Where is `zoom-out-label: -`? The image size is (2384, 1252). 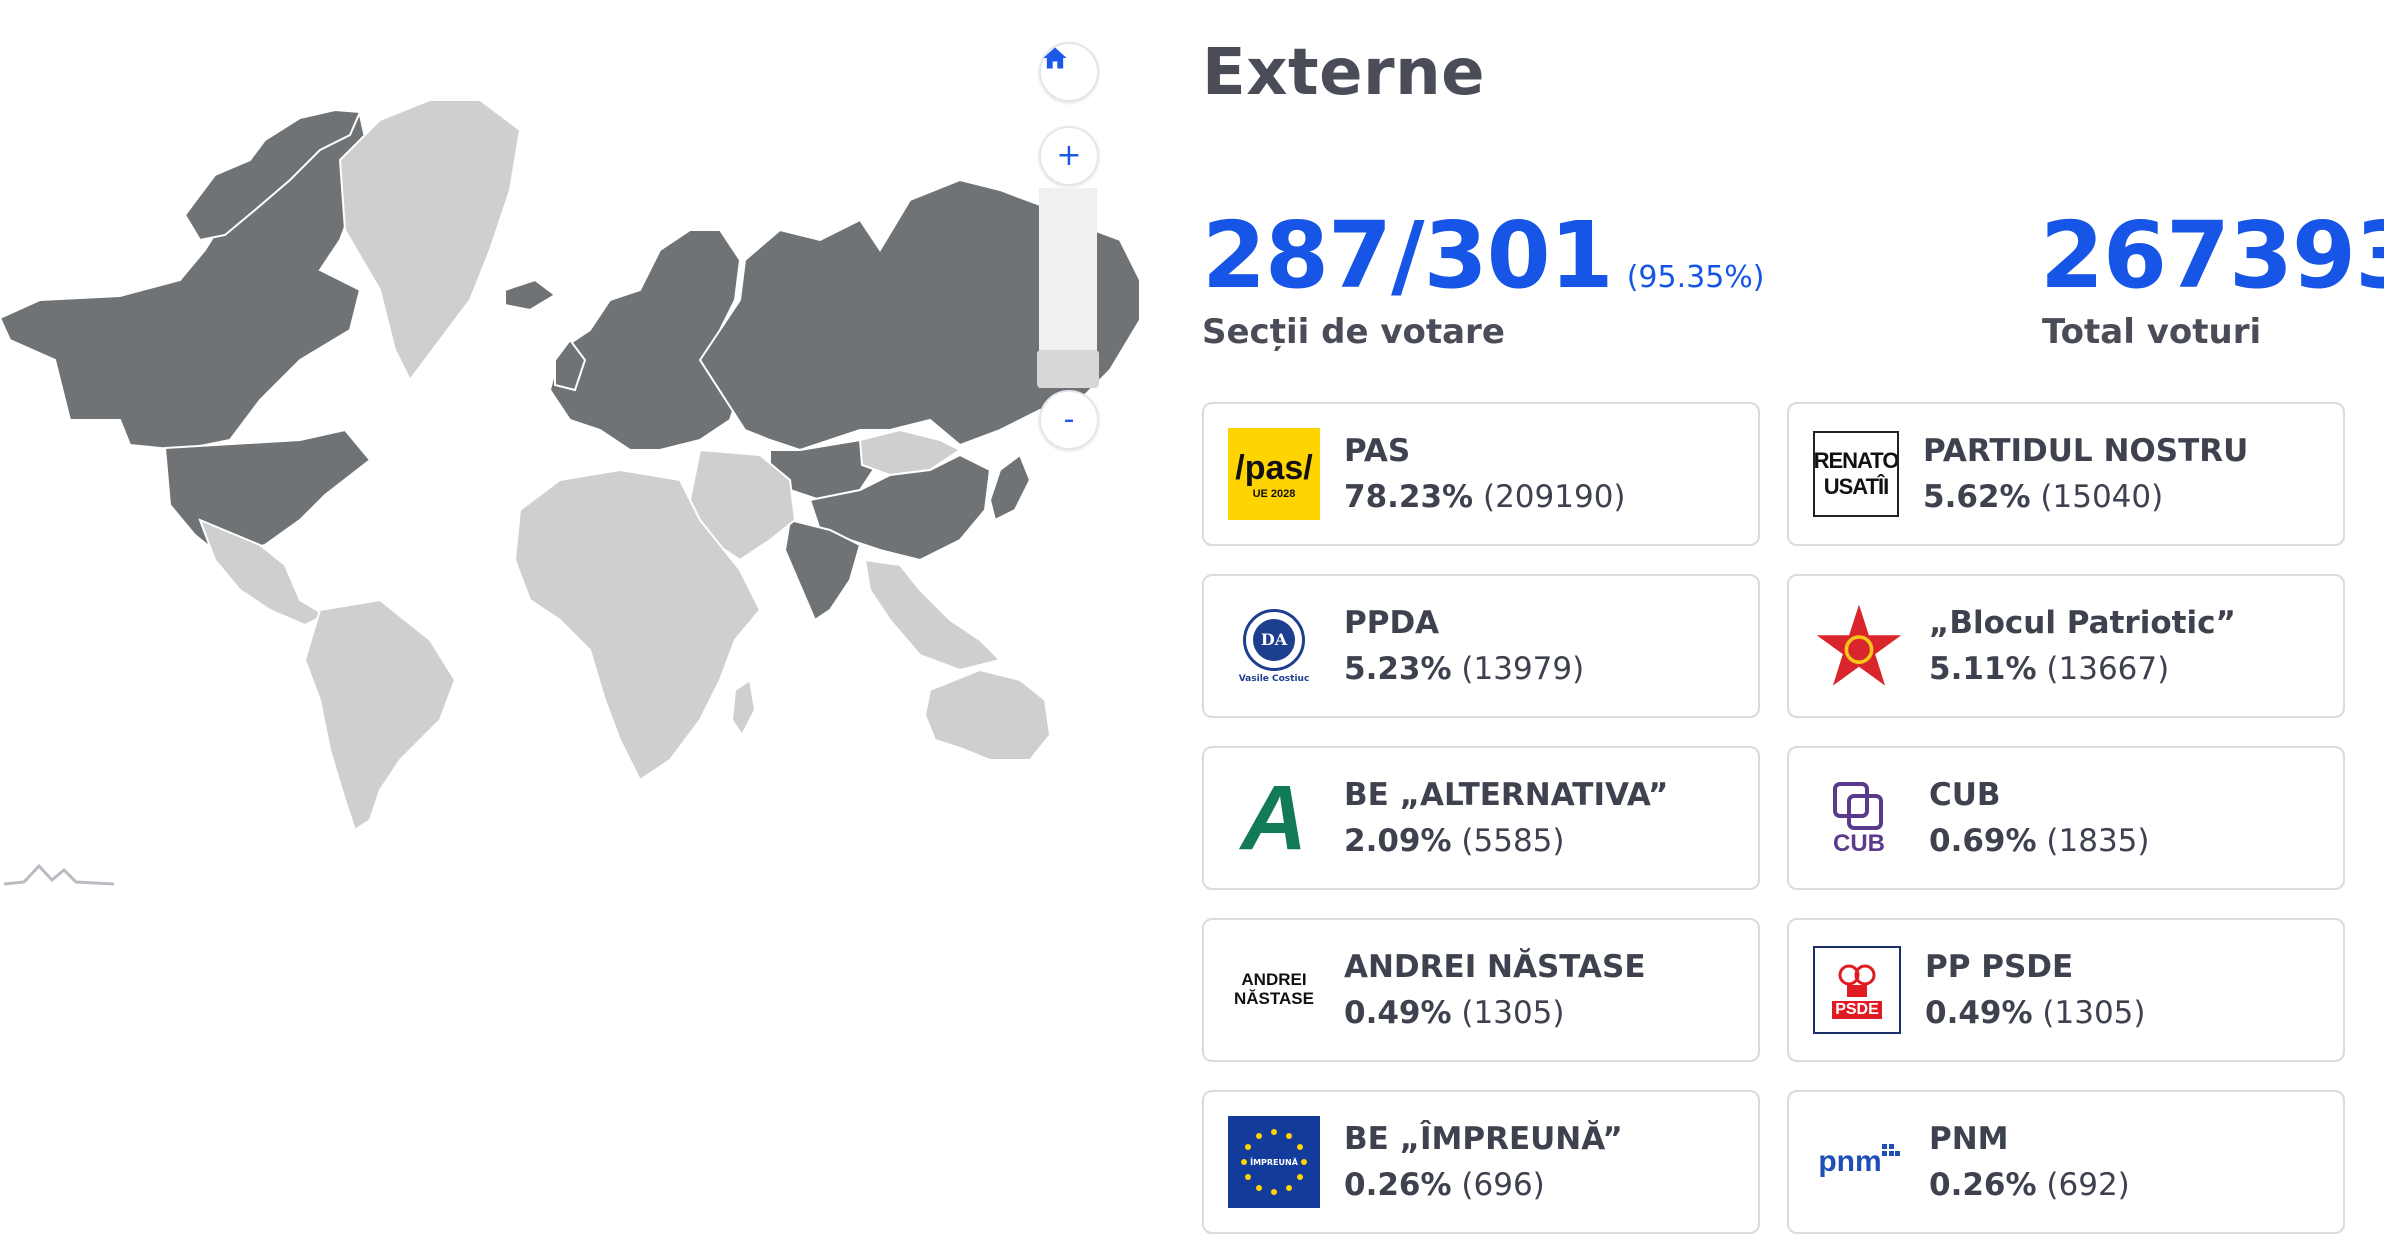 zoom-out-label: - is located at coordinates (1069, 419).